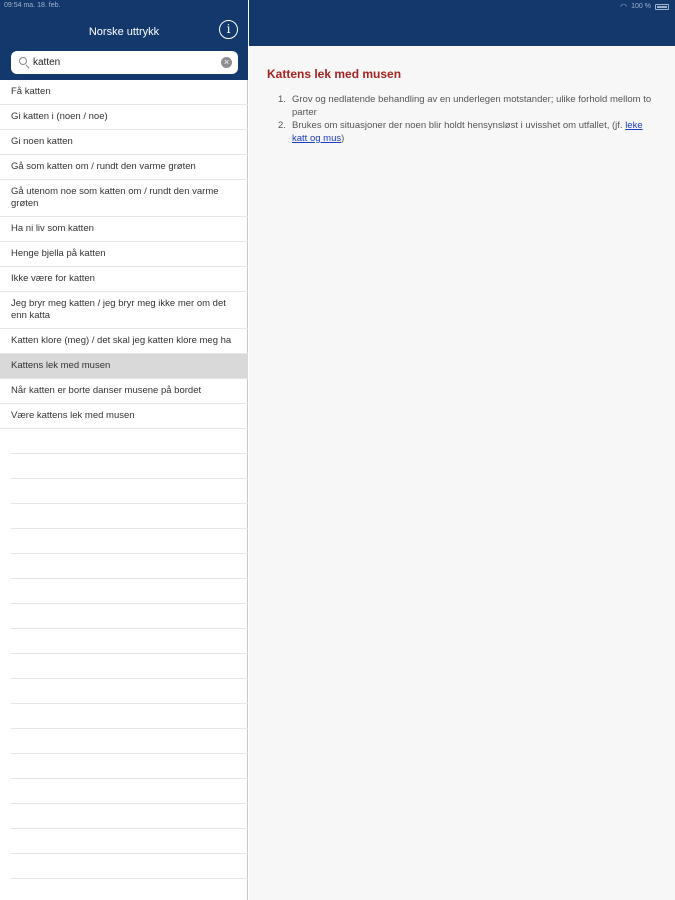 The height and width of the screenshot is (900, 675). Describe the element at coordinates (641, 6) in the screenshot. I see `battery-percent: 100 %` at that location.